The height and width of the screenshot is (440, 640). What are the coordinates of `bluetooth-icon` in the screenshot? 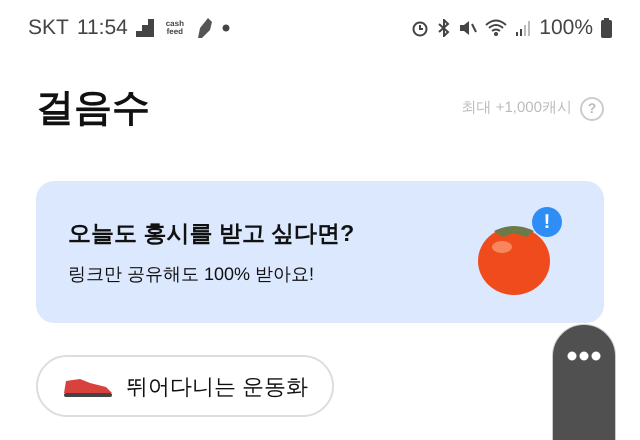 It's located at (444, 28).